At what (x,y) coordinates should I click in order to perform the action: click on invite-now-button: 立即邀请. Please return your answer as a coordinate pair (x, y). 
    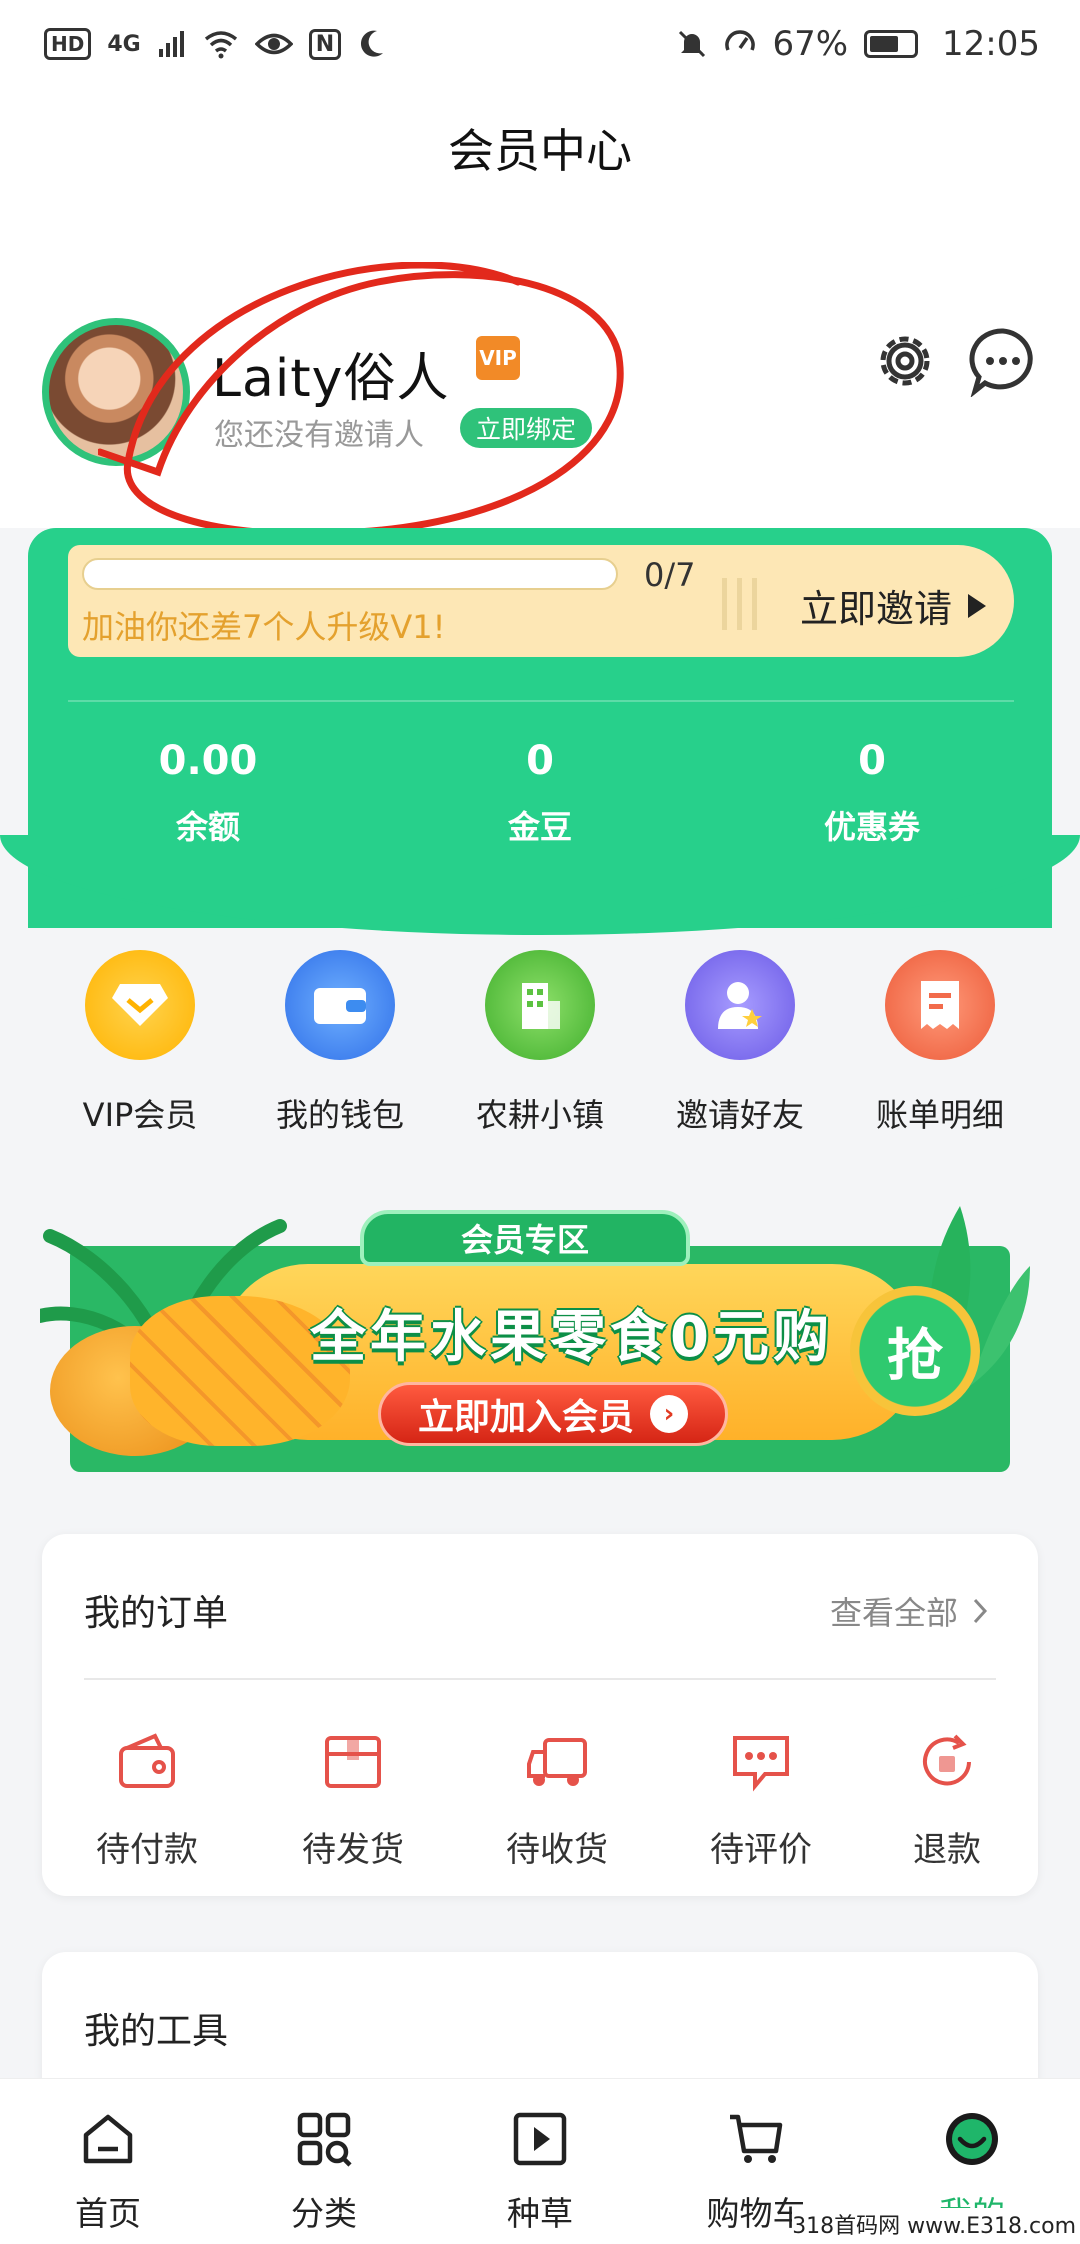
    Looking at the image, I should click on (894, 605).